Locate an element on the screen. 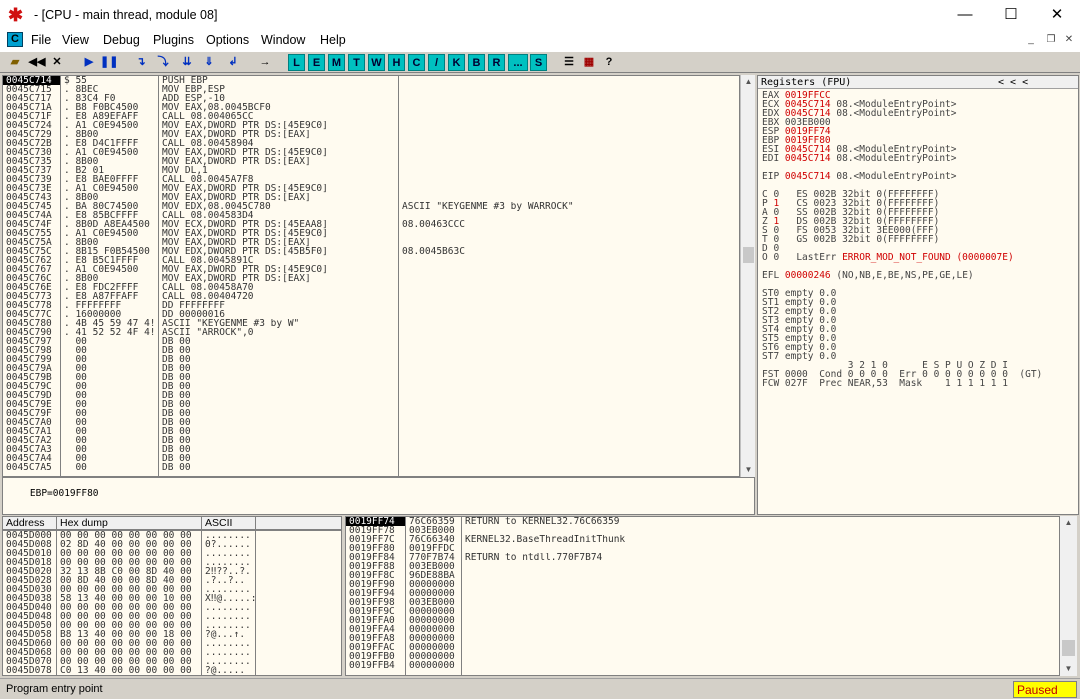 This screenshot has width=1080, height=699. scroll-thumb is located at coordinates (748, 255).